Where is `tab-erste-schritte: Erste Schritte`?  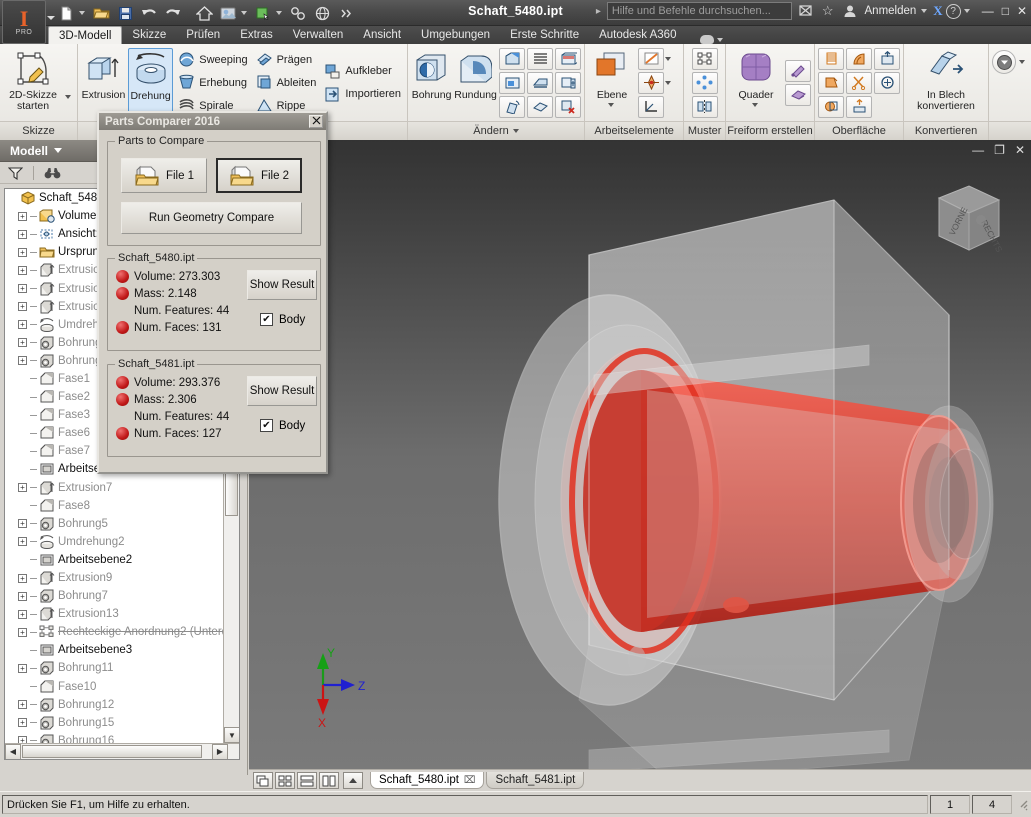 tab-erste-schritte: Erste Schritte is located at coordinates (544, 35).